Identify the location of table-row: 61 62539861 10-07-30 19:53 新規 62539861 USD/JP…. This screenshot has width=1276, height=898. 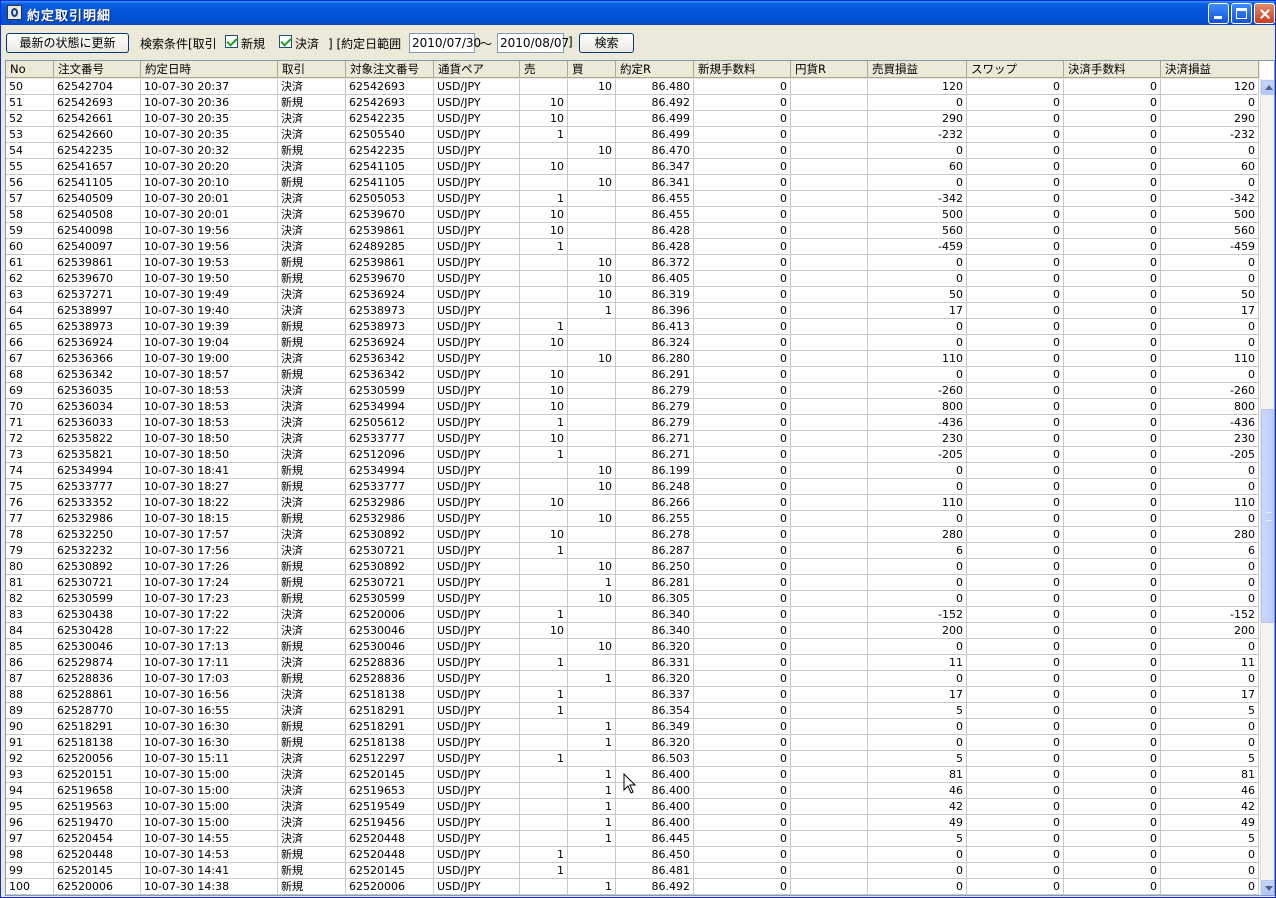
(633, 263).